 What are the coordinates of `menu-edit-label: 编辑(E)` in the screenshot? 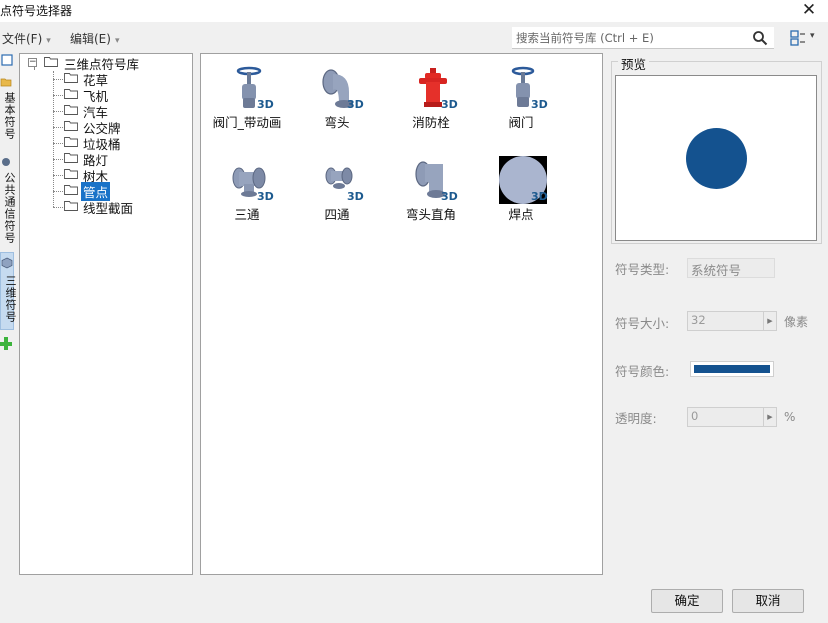 It's located at (90, 39).